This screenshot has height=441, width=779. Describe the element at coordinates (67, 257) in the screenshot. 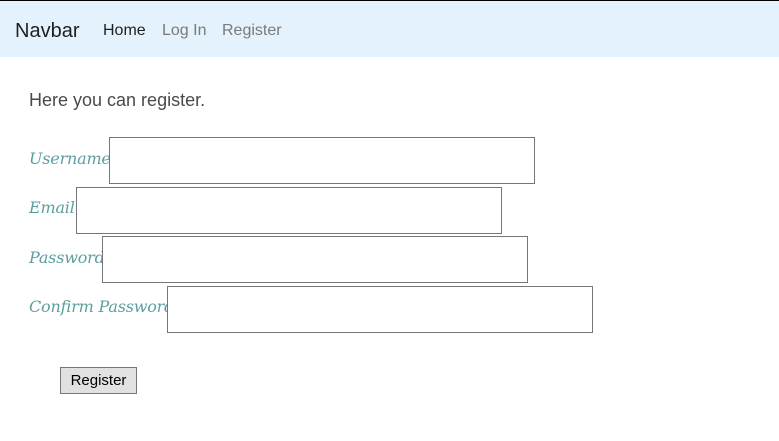

I see `password-label: Password` at that location.